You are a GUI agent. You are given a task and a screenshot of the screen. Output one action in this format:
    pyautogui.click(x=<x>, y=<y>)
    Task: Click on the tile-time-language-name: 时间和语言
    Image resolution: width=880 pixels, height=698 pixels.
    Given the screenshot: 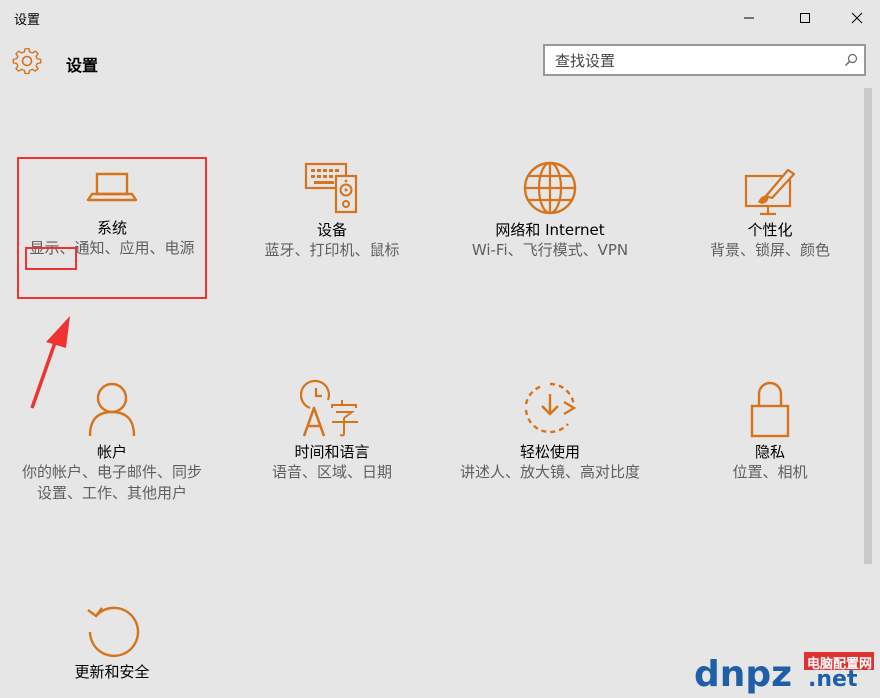 What is the action you would take?
    pyautogui.click(x=332, y=452)
    